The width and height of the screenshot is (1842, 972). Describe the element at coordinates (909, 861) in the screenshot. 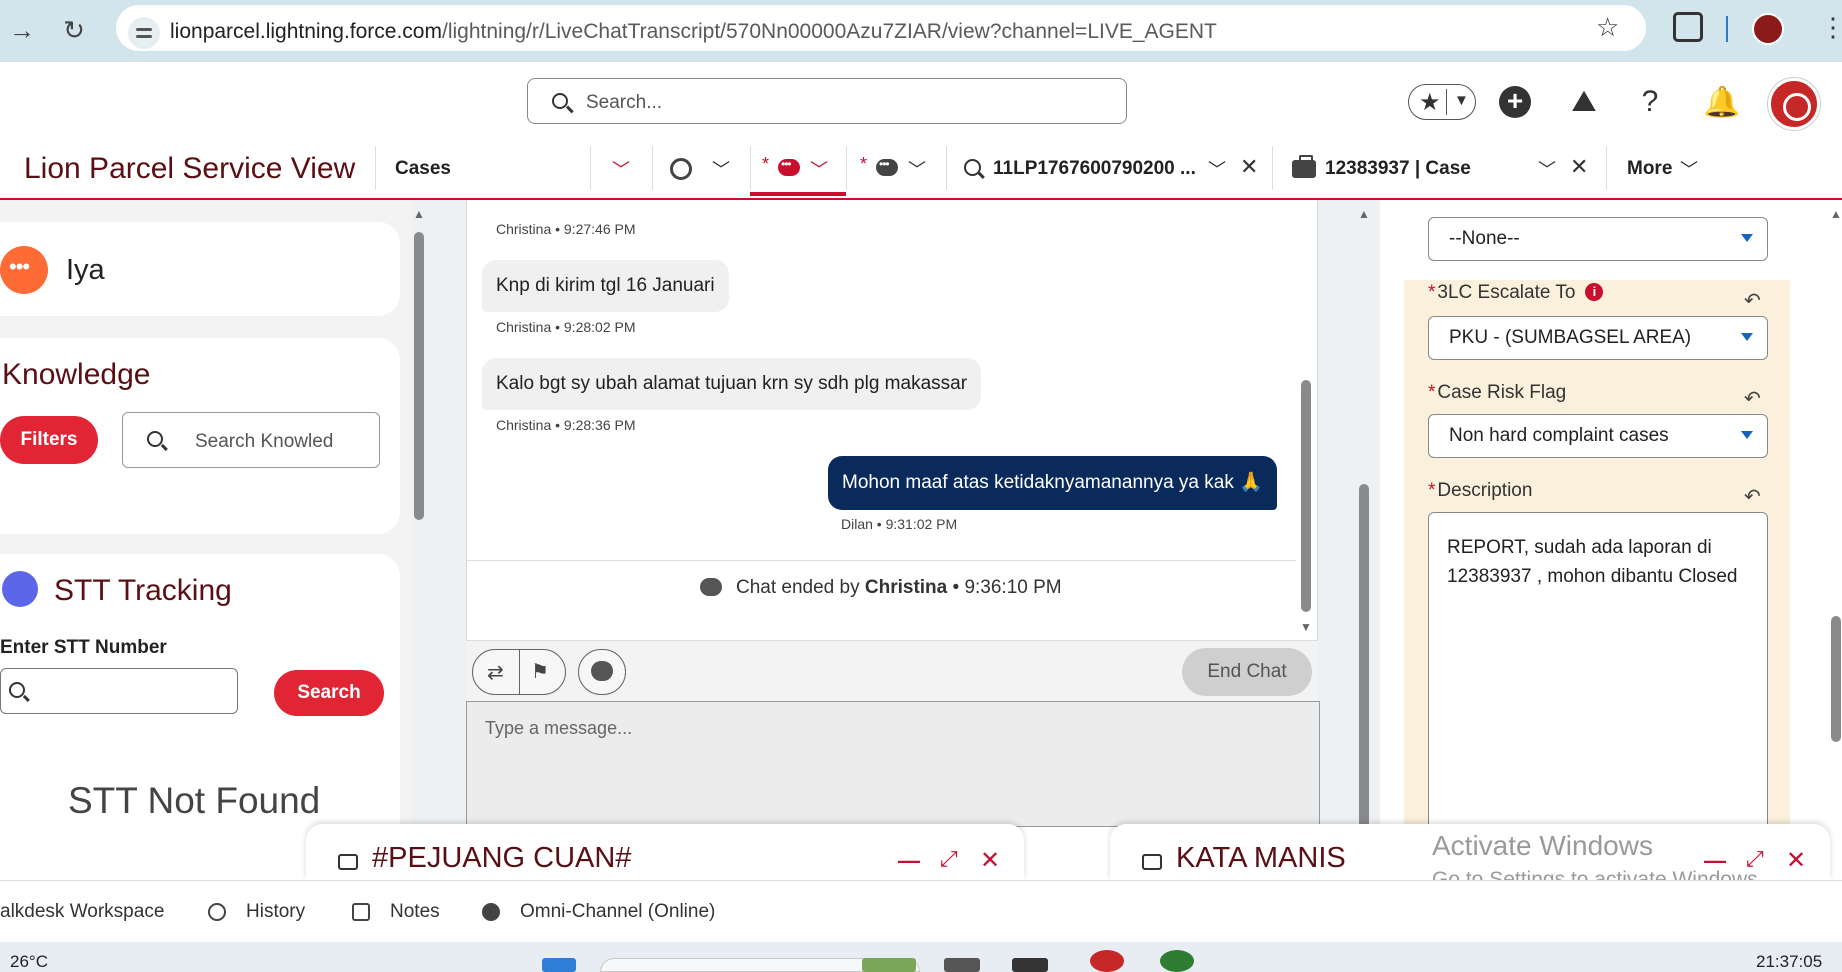

I see `minimize-icon: —` at that location.